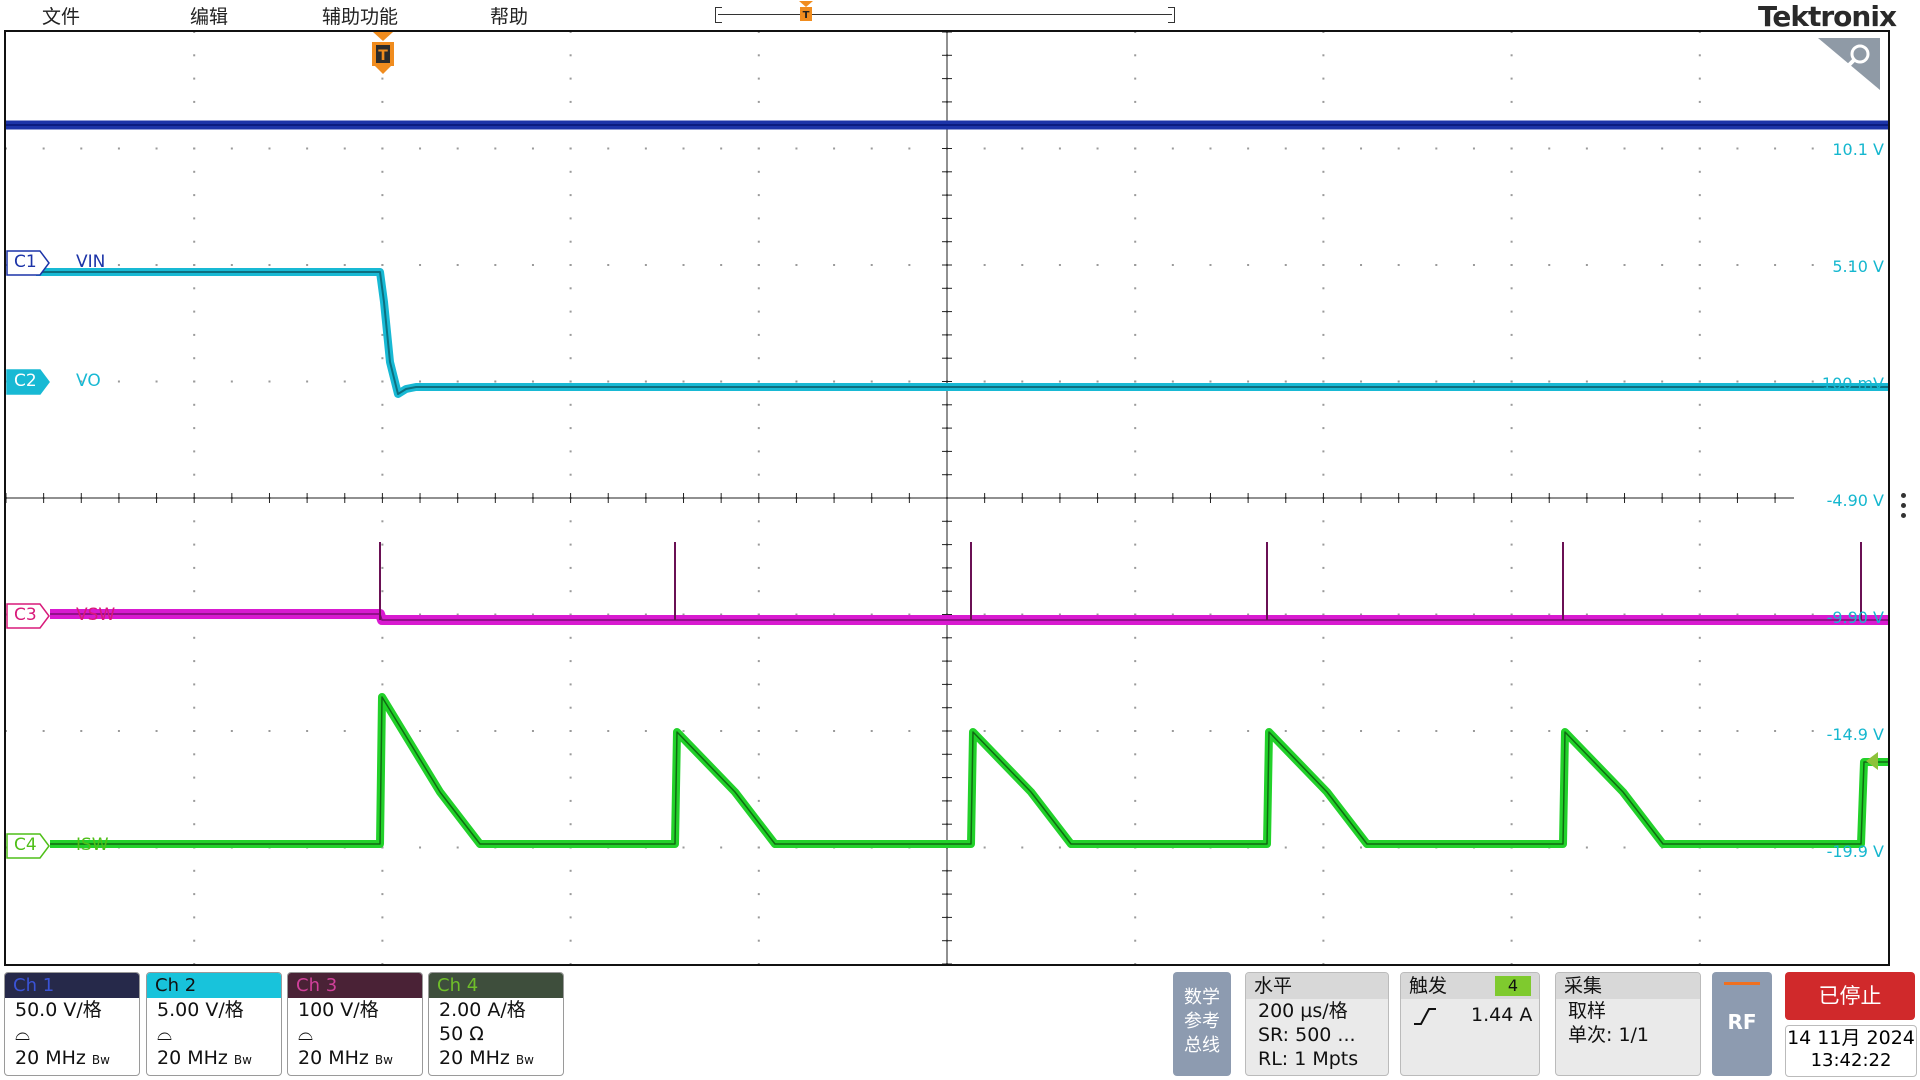 The height and width of the screenshot is (1080, 1920). I want to click on more-options-icon, so click(1905, 510).